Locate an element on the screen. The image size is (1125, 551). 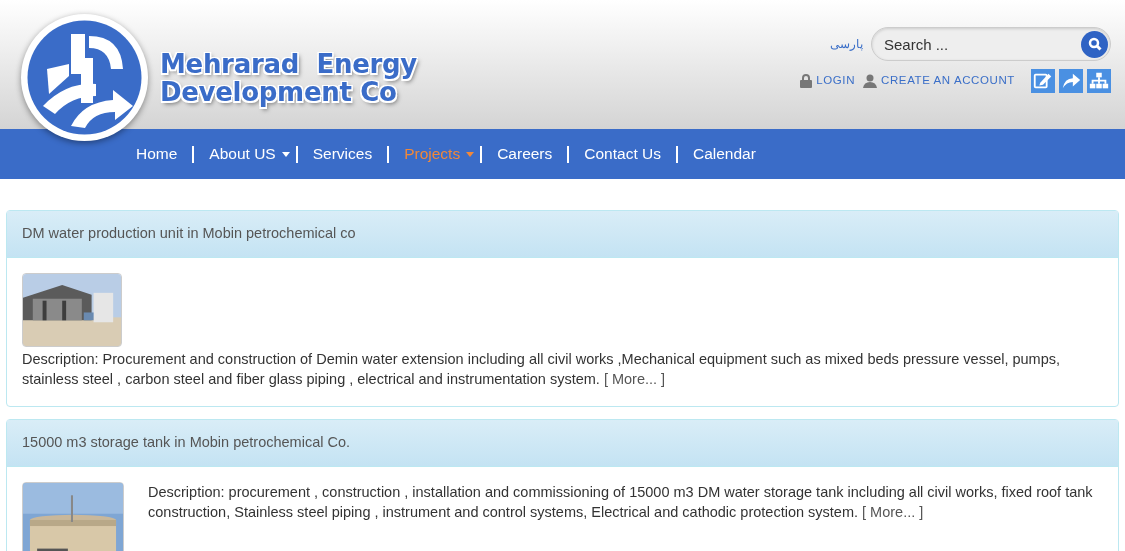
project-title: 15000 m3 storage tank in Mobin petrochemical Co. is located at coordinates (562, 443).